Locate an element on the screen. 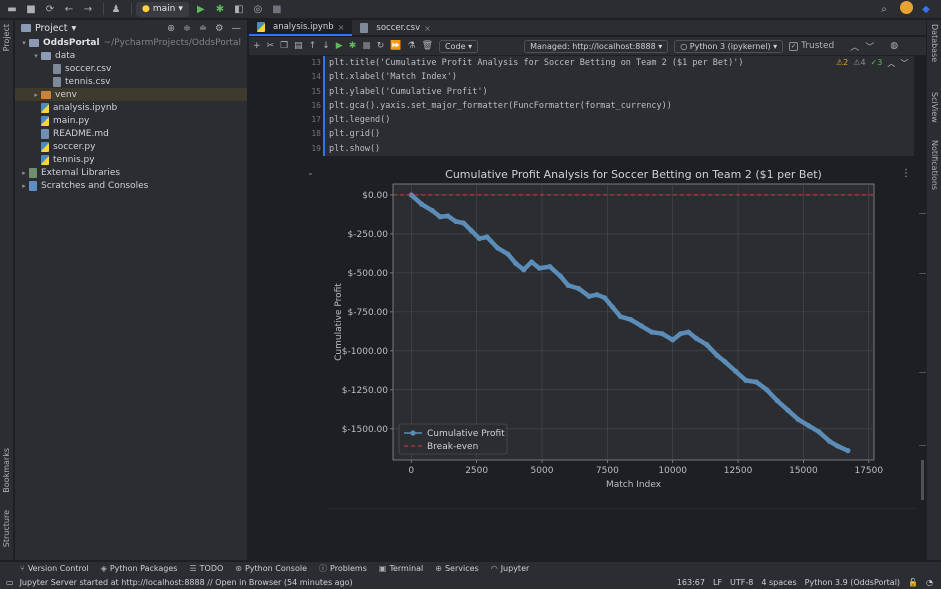 The width and height of the screenshot is (941, 589). tool-window-problems: ⓘ Problems is located at coordinates (343, 568).